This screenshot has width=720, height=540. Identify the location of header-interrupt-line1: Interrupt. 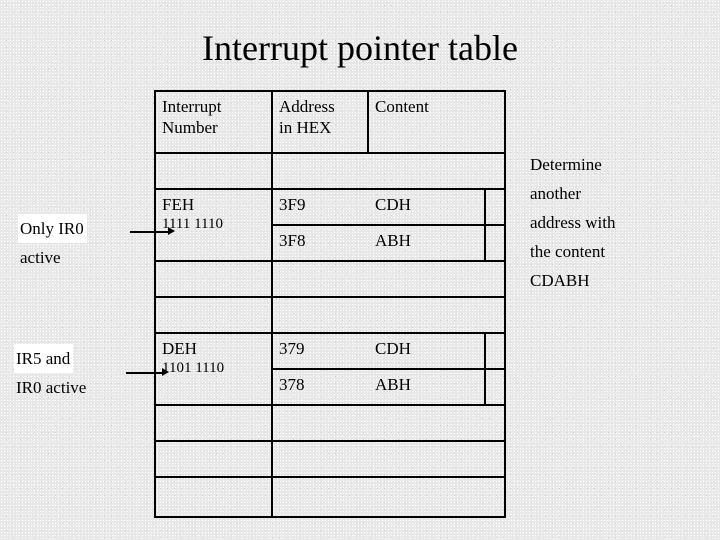
(192, 106).